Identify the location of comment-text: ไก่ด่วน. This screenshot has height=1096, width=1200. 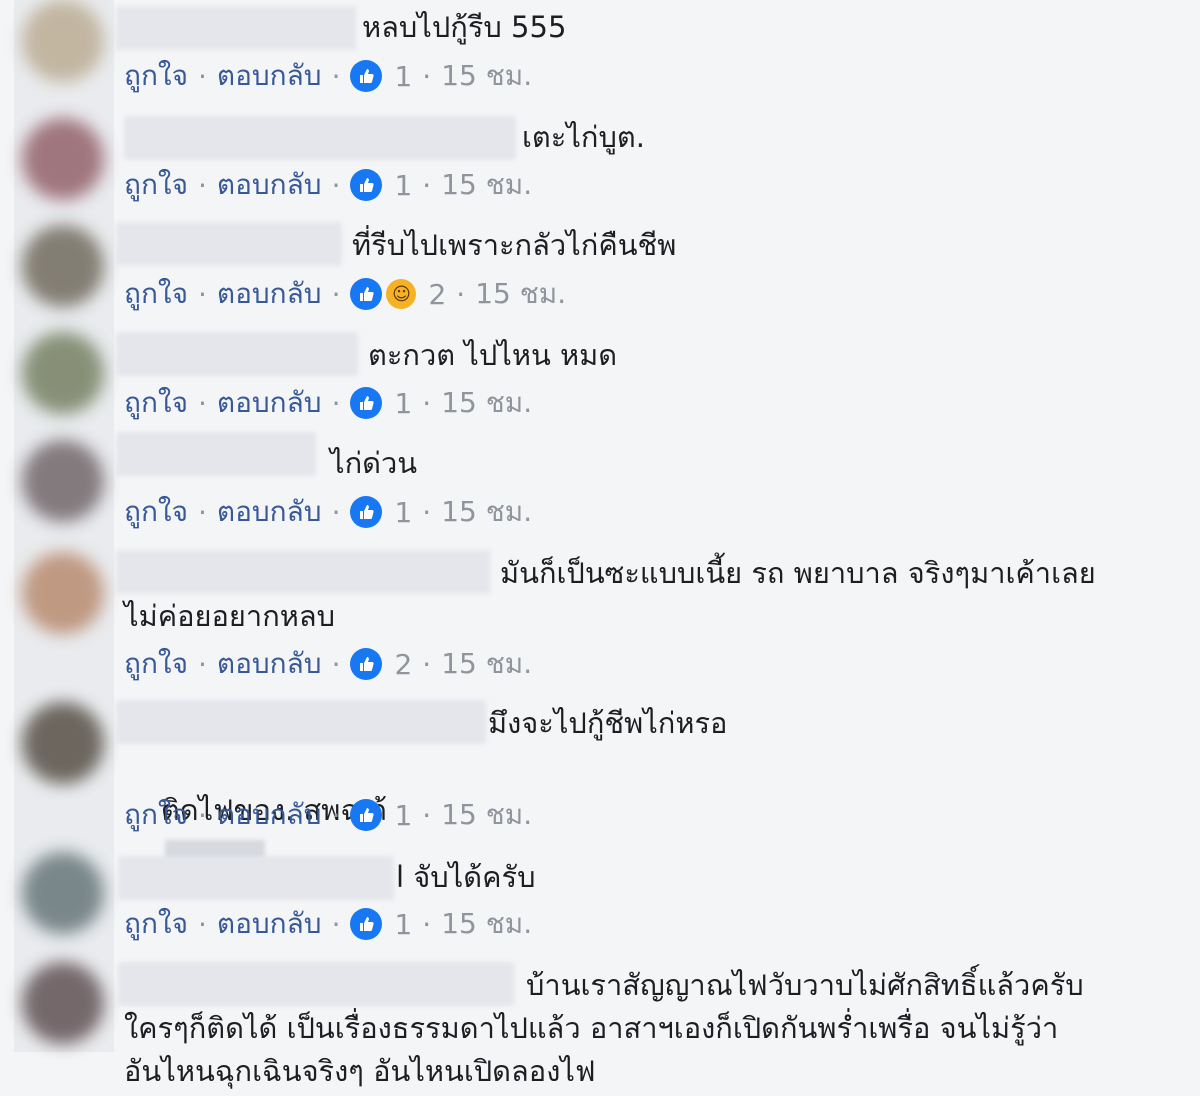
(374, 463).